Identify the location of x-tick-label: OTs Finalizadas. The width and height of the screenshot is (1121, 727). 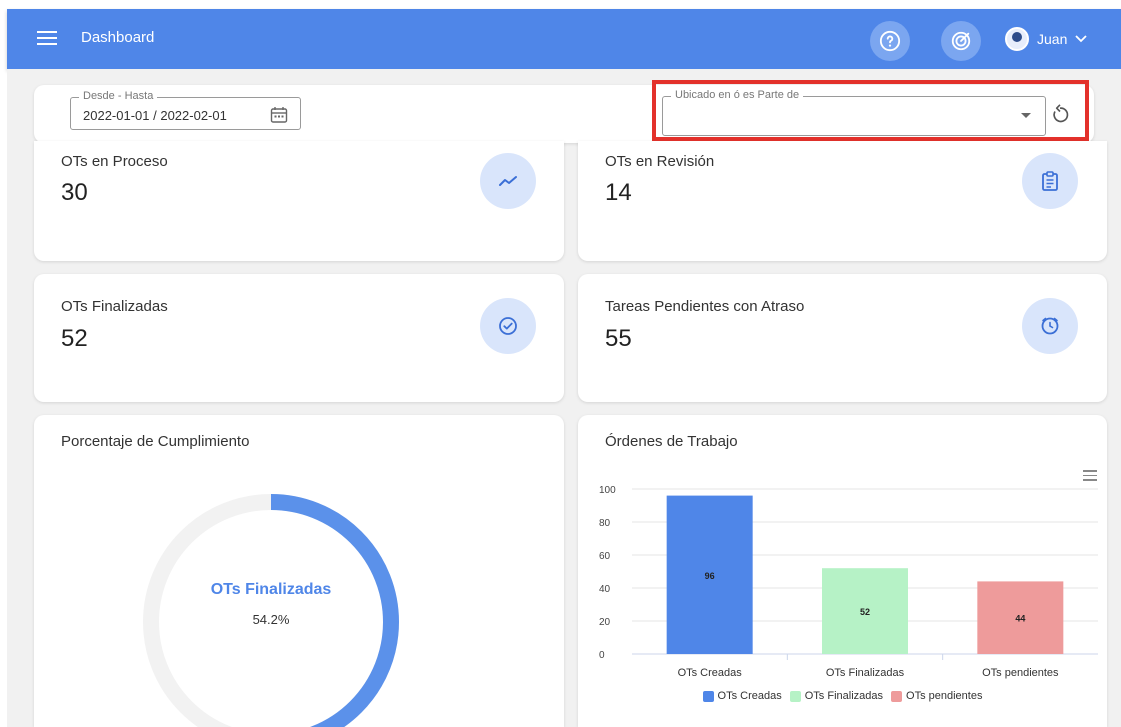
(865, 673).